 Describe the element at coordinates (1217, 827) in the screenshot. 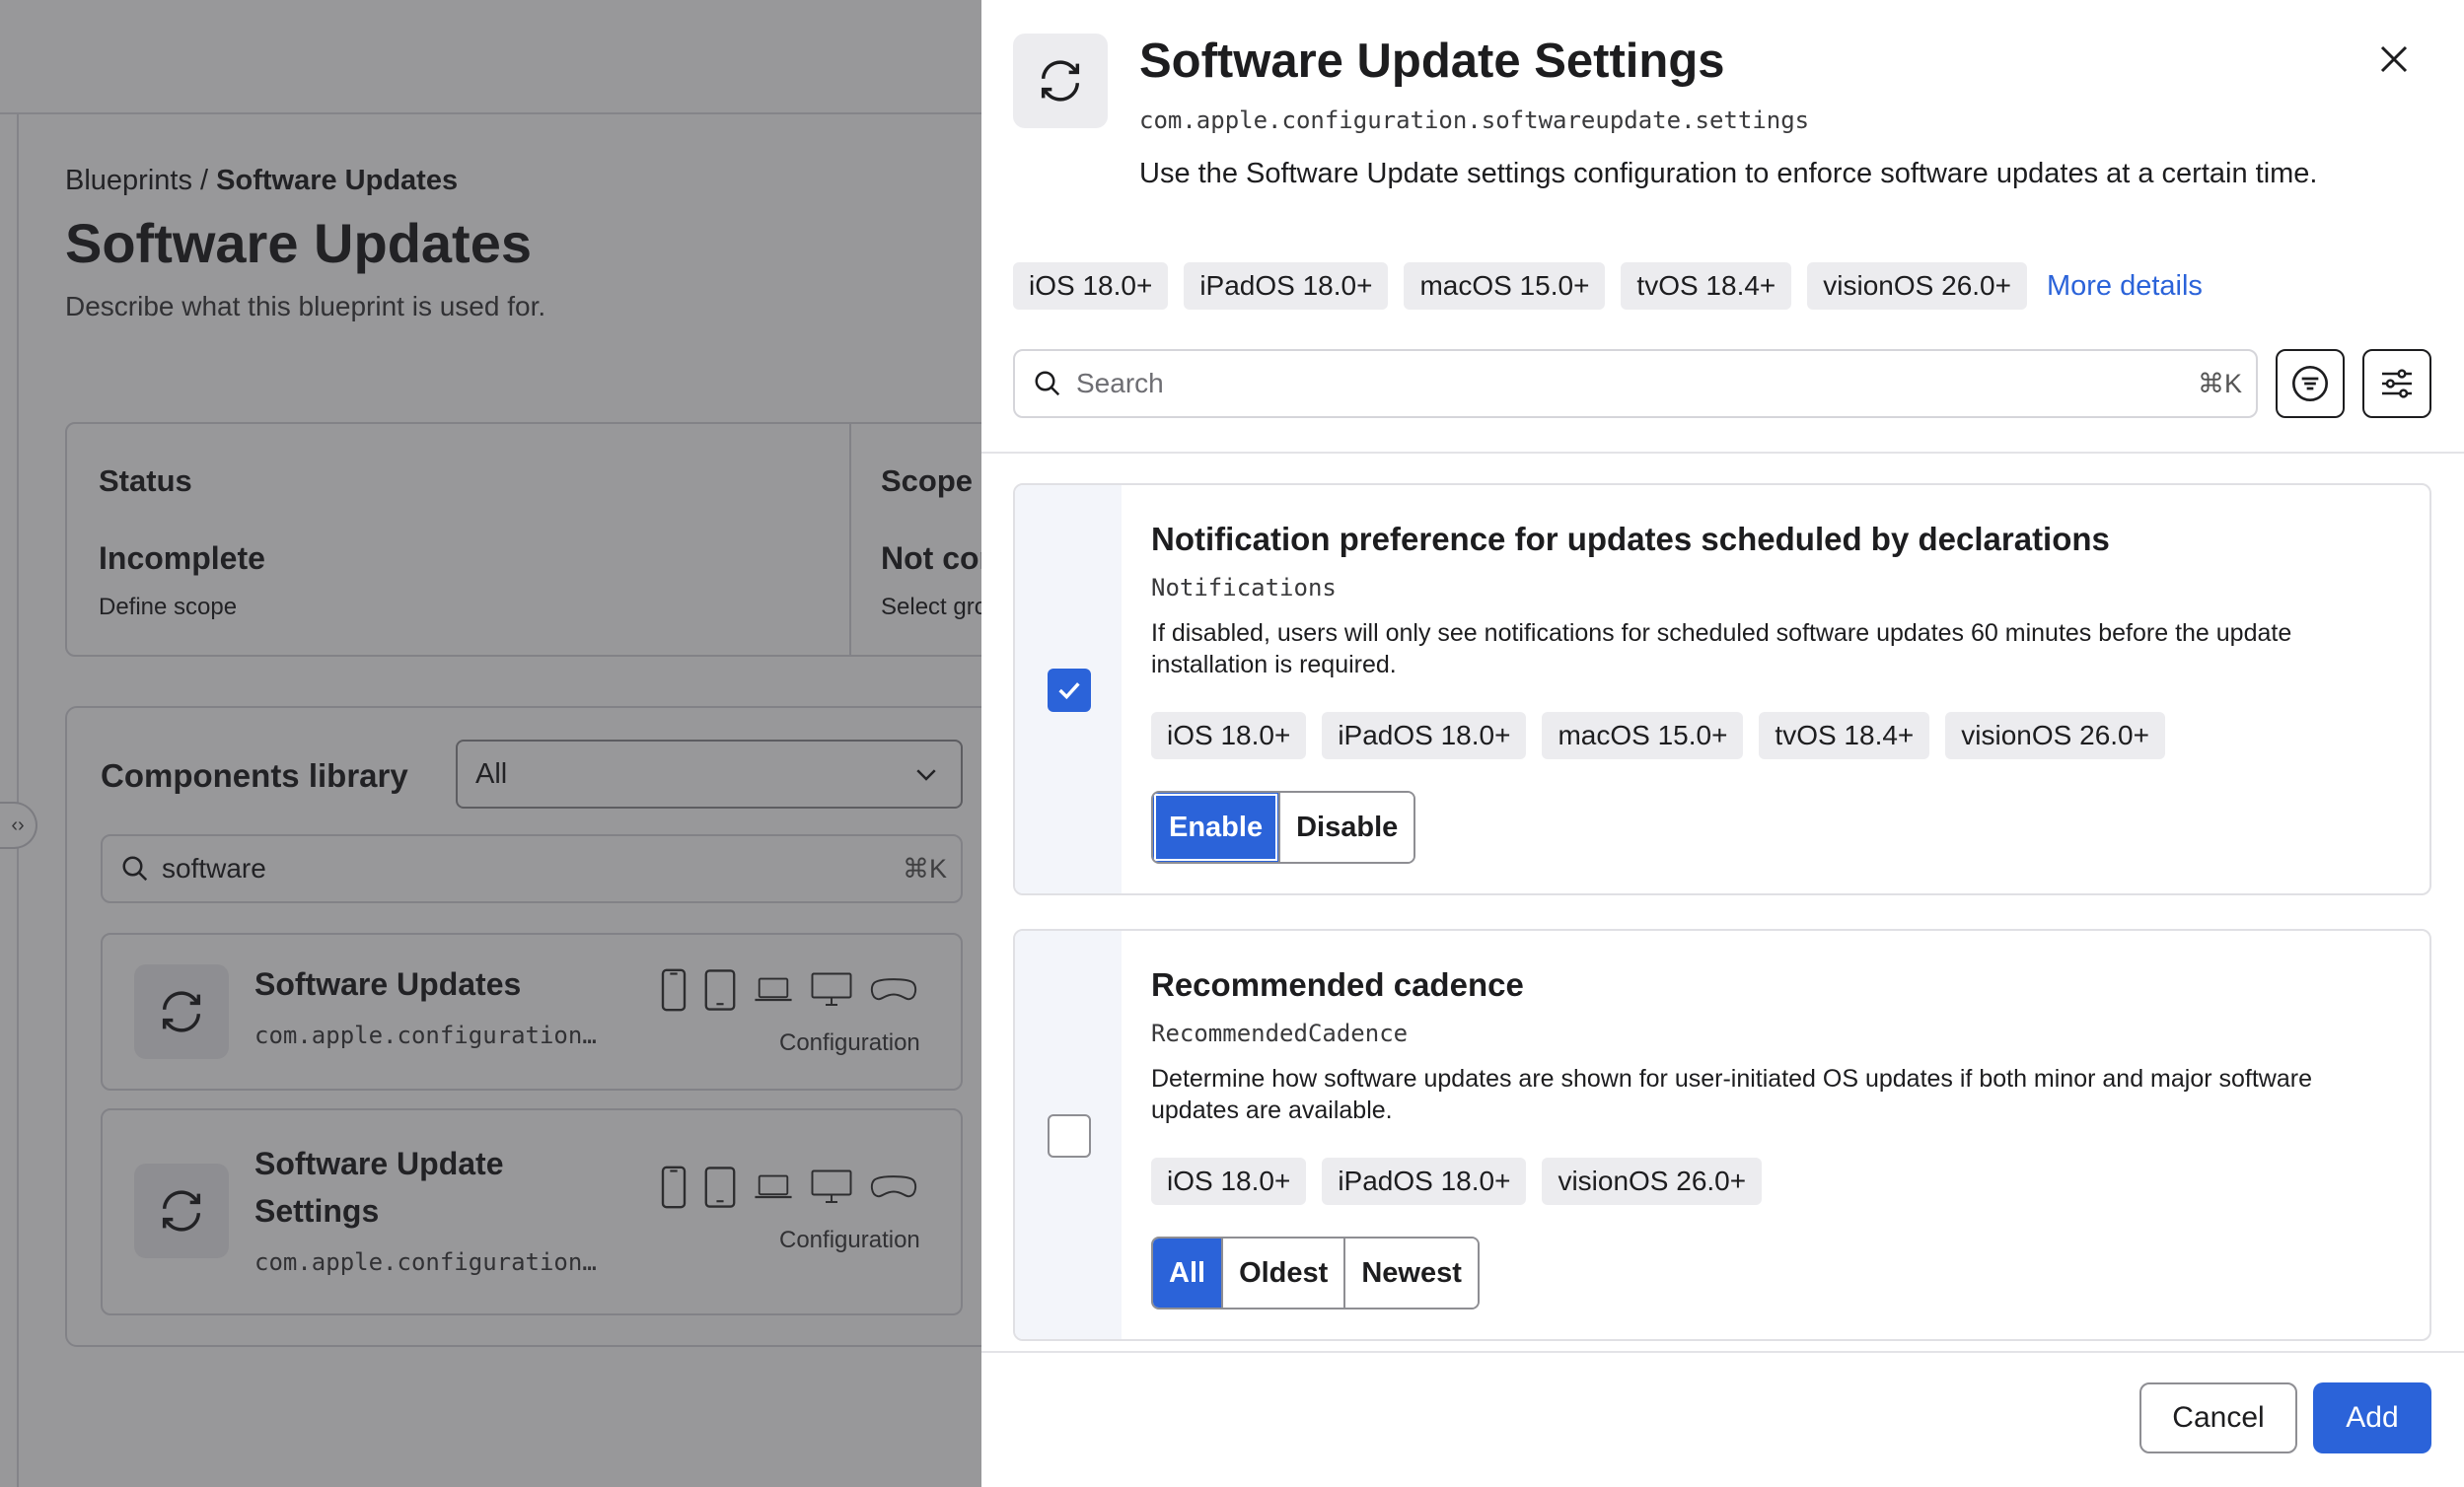

I see `enable-option: Enable` at that location.